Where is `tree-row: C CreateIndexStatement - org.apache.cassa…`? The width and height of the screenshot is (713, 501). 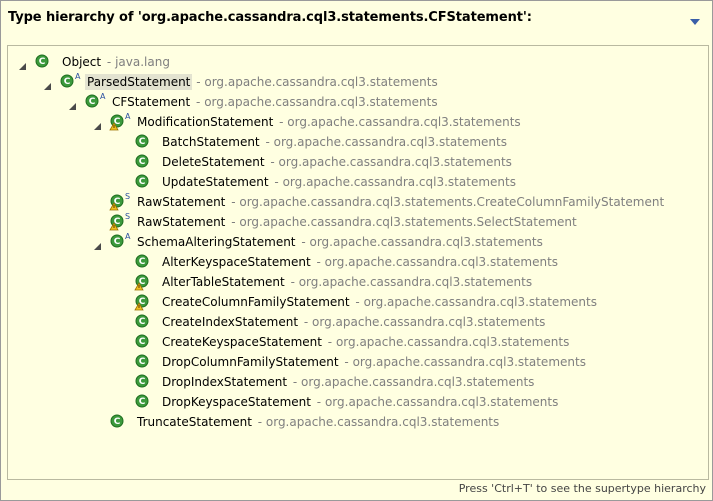
tree-row: C CreateIndexStatement - org.apache.cassa… is located at coordinates (353, 322).